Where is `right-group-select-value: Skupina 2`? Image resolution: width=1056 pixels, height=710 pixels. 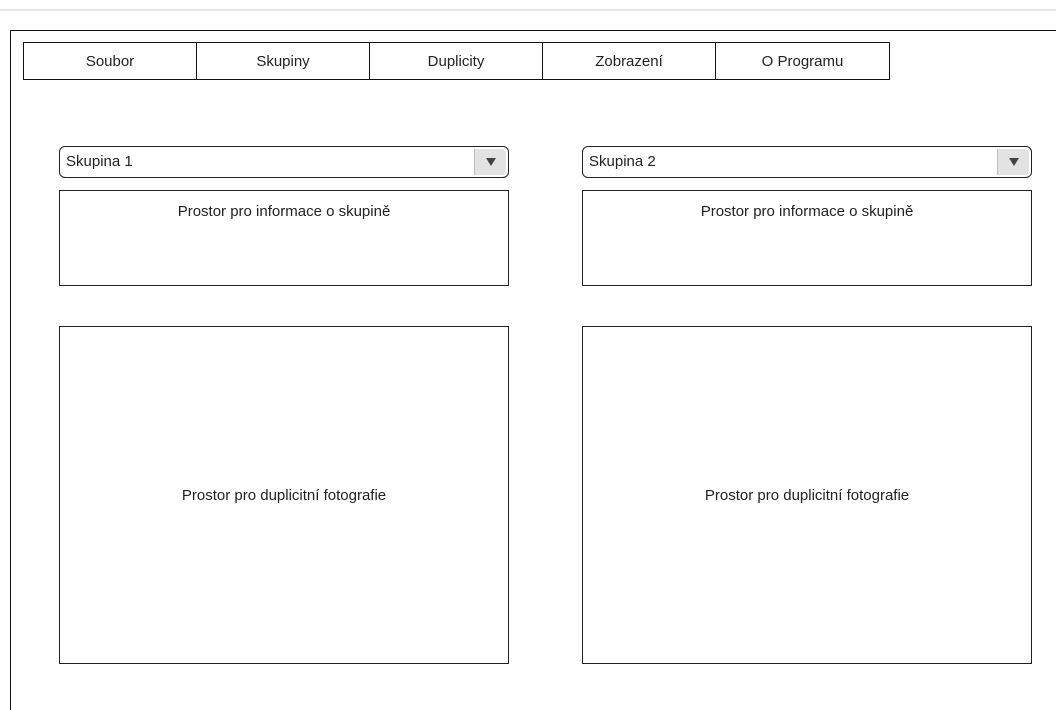
right-group-select-value: Skupina 2 is located at coordinates (622, 161).